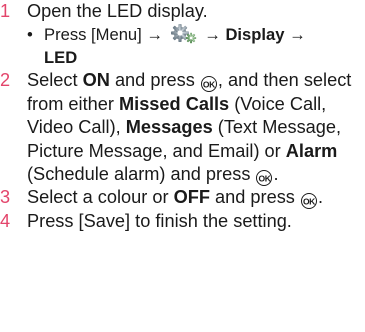 The height and width of the screenshot is (332, 365). What do you see at coordinates (5, 197) in the screenshot?
I see `step-number: 3` at bounding box center [5, 197].